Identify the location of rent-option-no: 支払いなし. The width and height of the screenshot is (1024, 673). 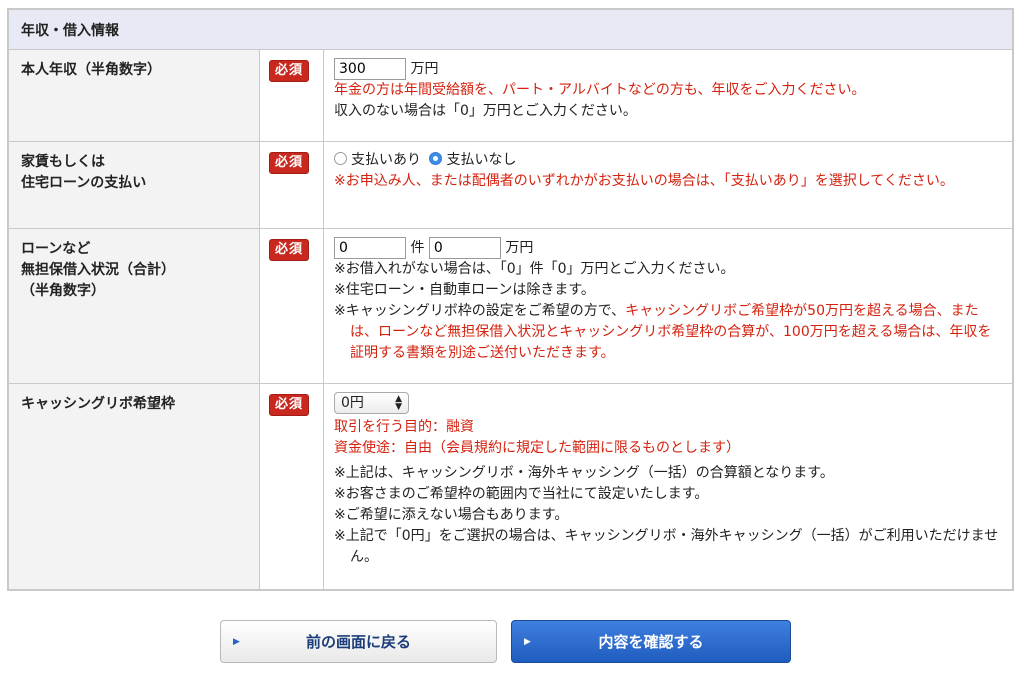
(472, 160).